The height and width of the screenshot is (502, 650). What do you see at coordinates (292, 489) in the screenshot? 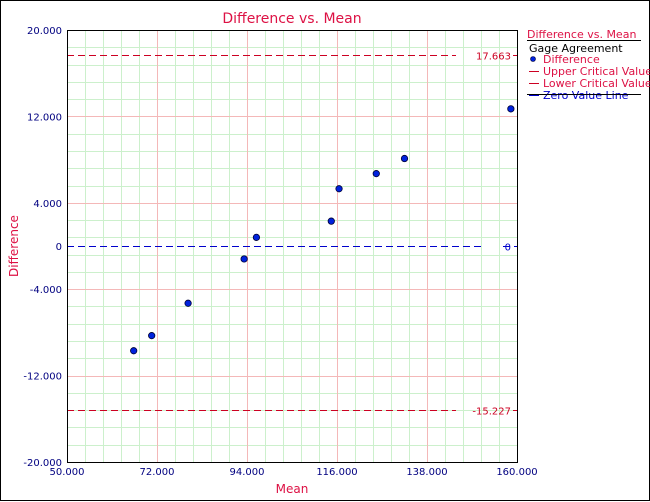
I see `x-axis-label: Mean` at bounding box center [292, 489].